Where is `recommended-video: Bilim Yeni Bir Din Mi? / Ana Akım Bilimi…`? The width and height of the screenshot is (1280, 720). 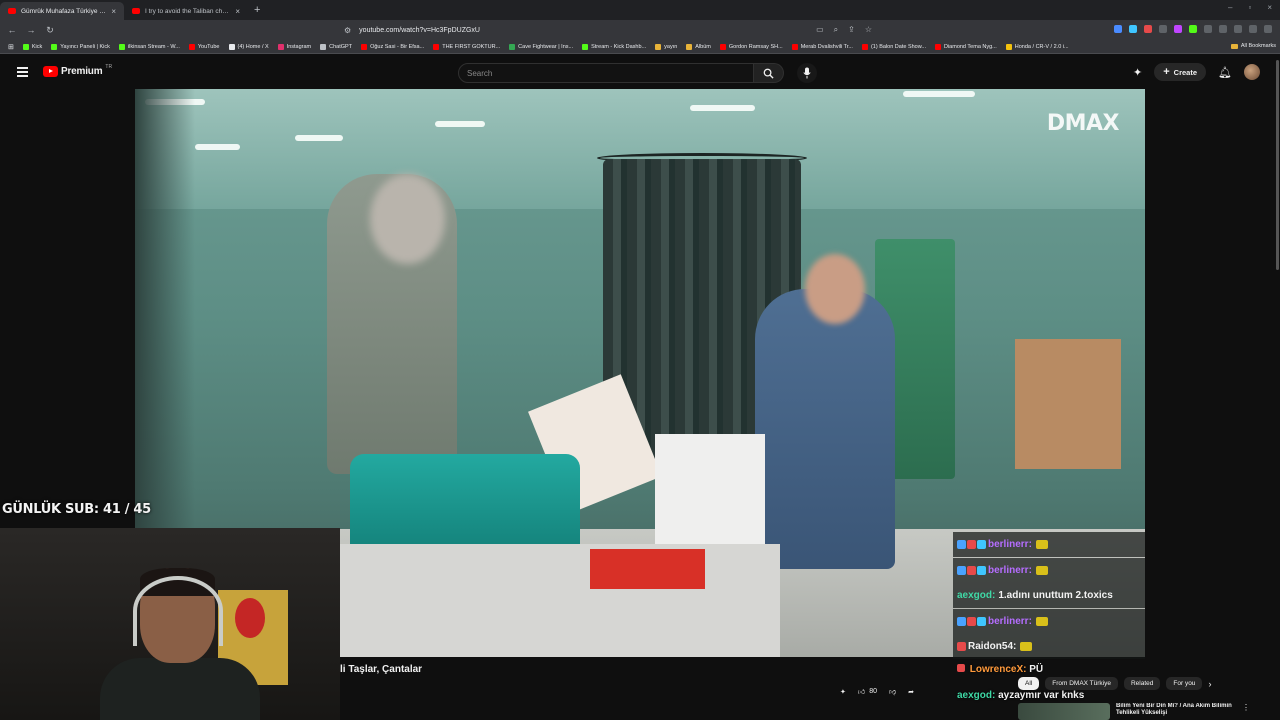
recommended-video: Bilim Yeni Bir Din Mi? / Ana Akım Bilimi… is located at coordinates (1149, 711).